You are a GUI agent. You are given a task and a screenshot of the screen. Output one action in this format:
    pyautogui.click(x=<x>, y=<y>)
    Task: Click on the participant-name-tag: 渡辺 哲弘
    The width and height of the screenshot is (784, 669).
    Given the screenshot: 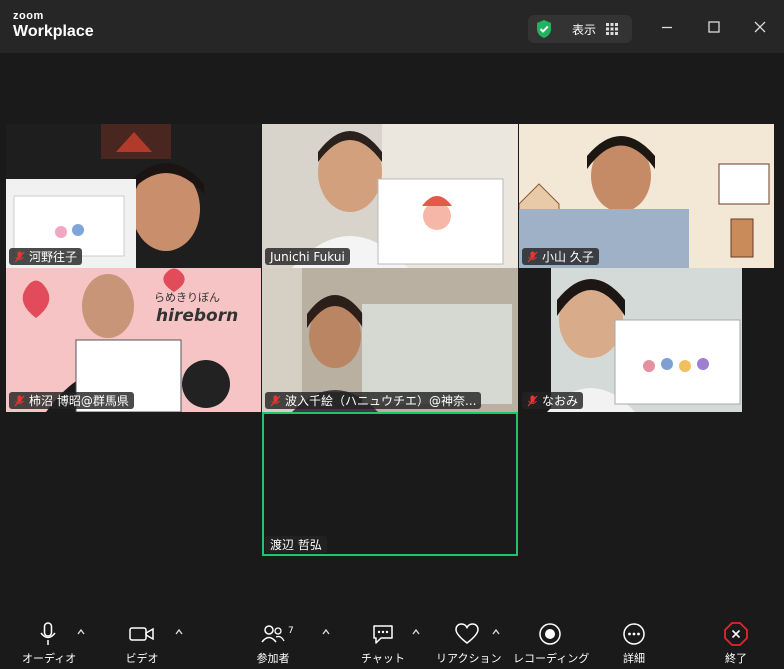 What is the action you would take?
    pyautogui.click(x=296, y=544)
    